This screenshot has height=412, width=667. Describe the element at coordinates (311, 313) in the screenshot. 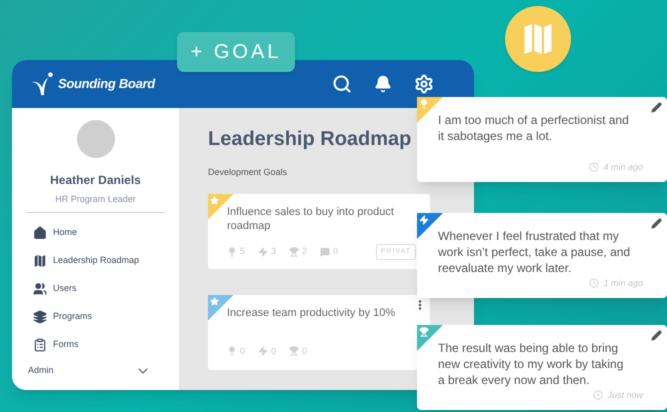

I see `goal-title: Increase team productivity by 10%` at that location.